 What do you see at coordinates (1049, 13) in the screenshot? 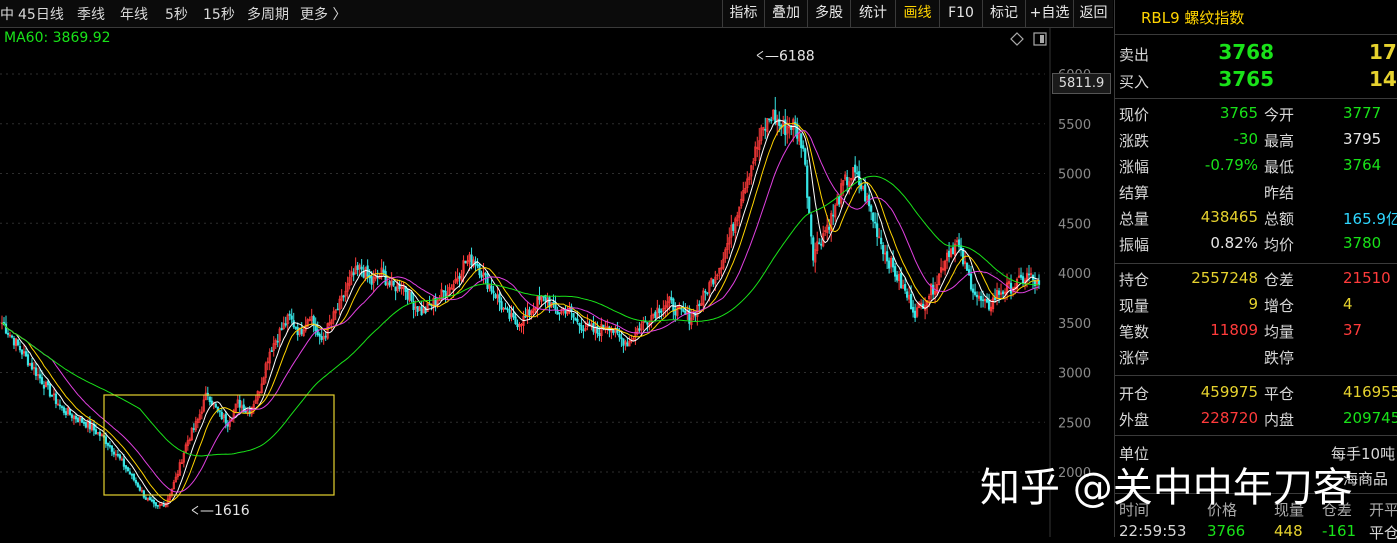
I see `tool-watchlist-button: +自选` at bounding box center [1049, 13].